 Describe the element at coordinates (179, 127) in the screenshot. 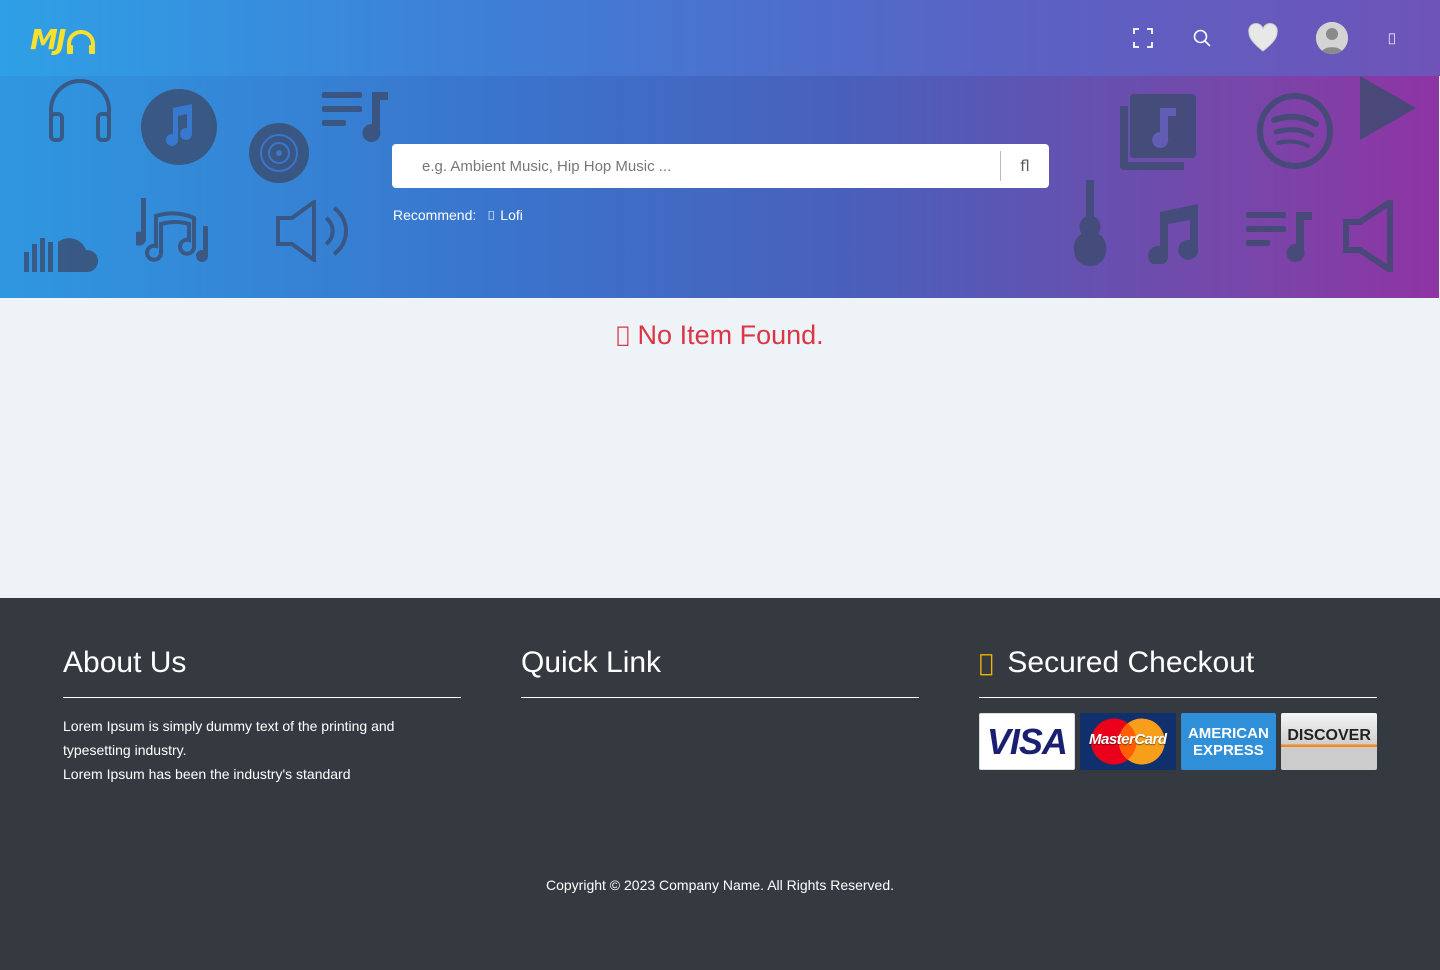

I see `music-note-circle-icon` at that location.